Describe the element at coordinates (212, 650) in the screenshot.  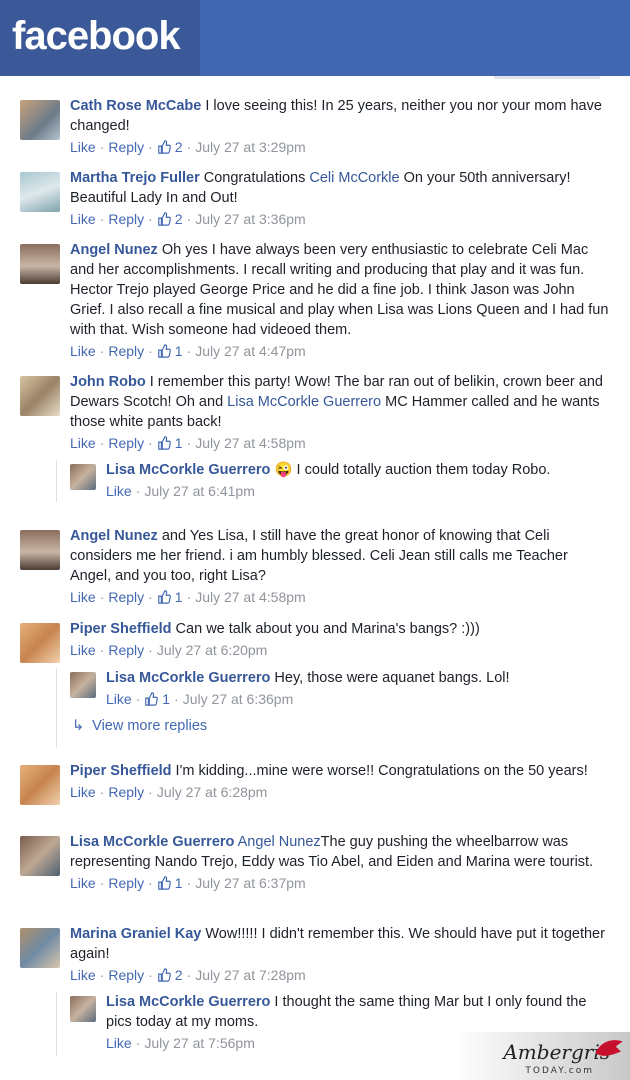
I see `timestamp: July 27 at 6:20pm` at that location.